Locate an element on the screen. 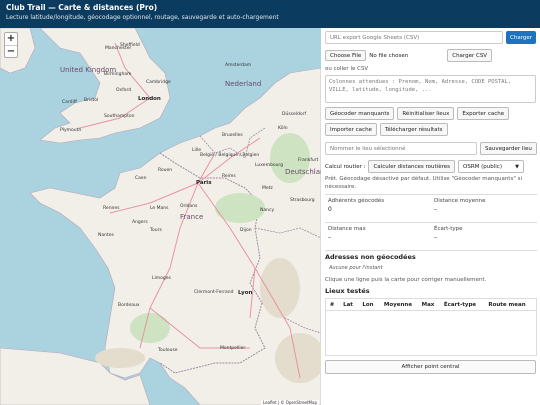 The height and width of the screenshot is (405, 540). stat-geocoded: Adhérents géocodés 0 is located at coordinates (378, 209).